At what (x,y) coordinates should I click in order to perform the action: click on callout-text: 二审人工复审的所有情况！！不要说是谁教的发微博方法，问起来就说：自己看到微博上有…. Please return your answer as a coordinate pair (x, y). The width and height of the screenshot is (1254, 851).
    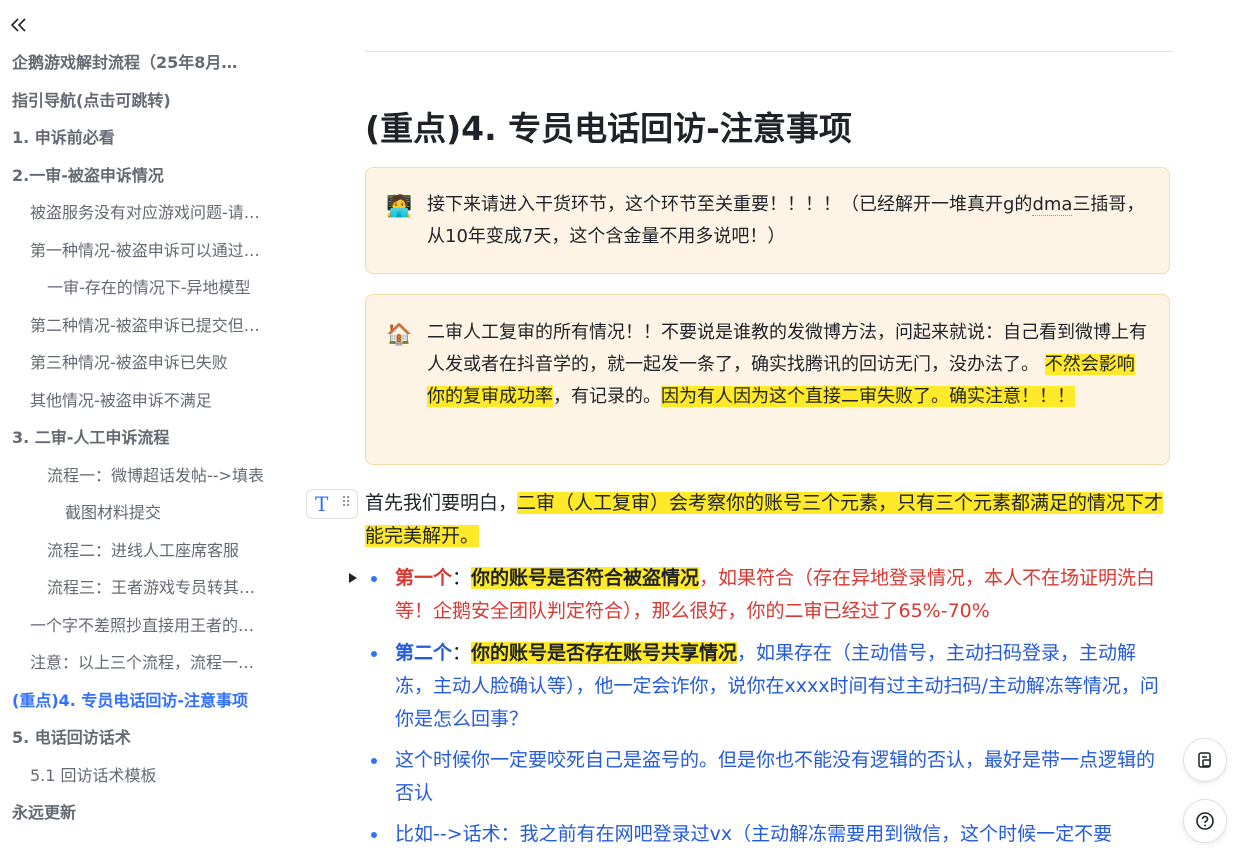
    Looking at the image, I should click on (787, 348).